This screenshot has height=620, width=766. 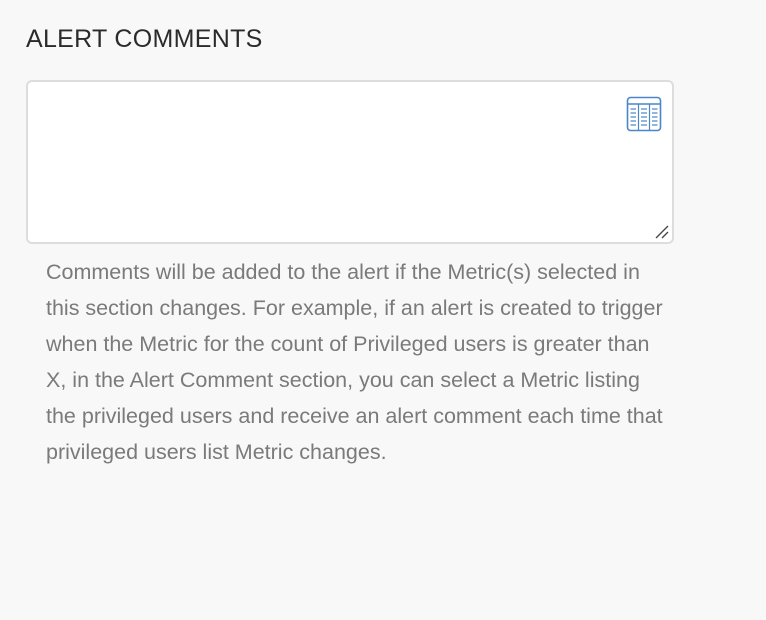 What do you see at coordinates (662, 232) in the screenshot?
I see `resize-grip-icon` at bounding box center [662, 232].